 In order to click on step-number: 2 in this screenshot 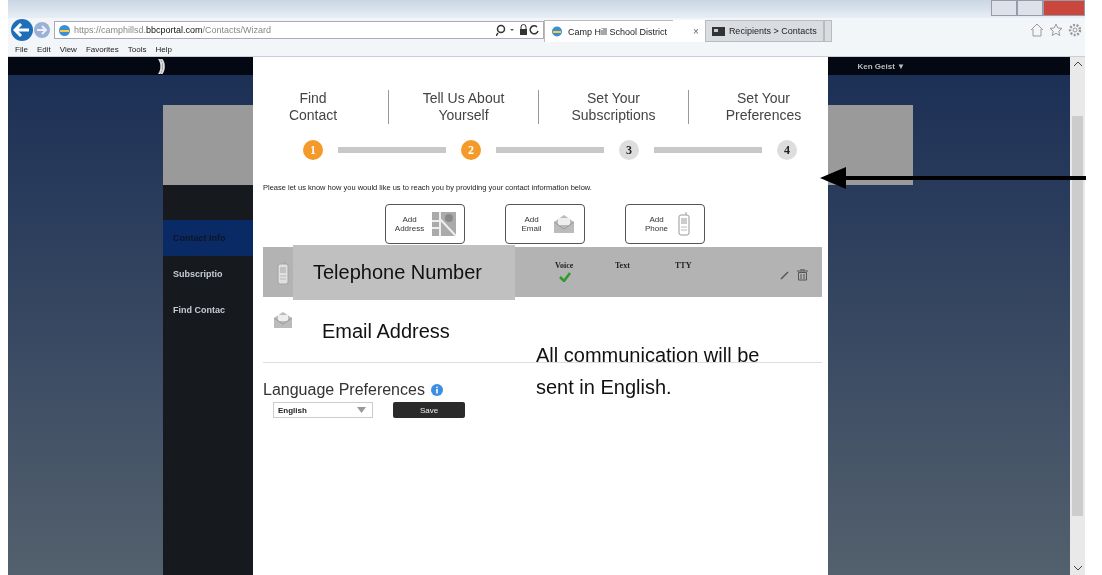, I will do `click(471, 150)`.